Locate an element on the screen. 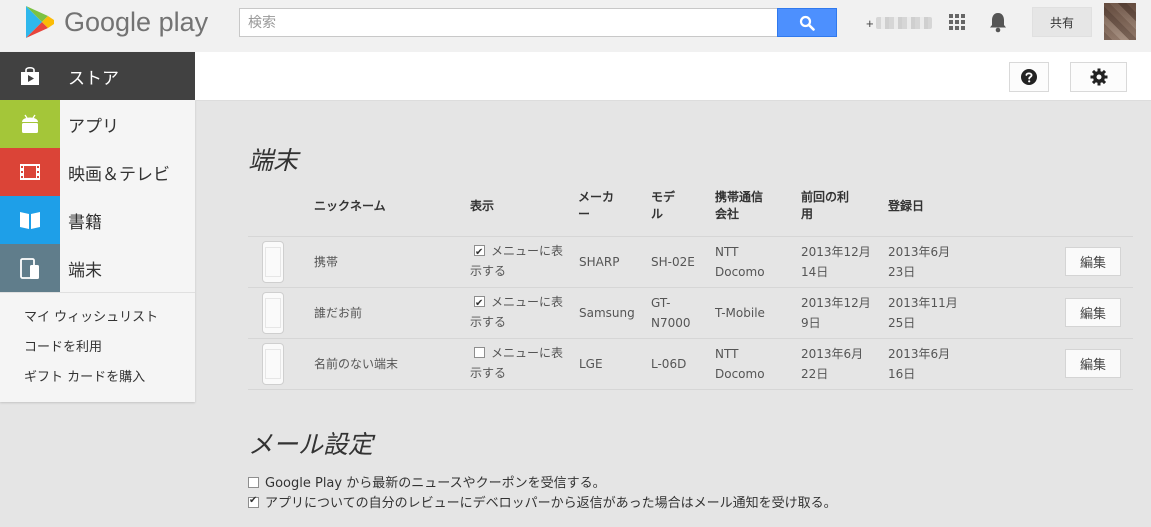 The image size is (1151, 527). phone-icon is located at coordinates (273, 313).